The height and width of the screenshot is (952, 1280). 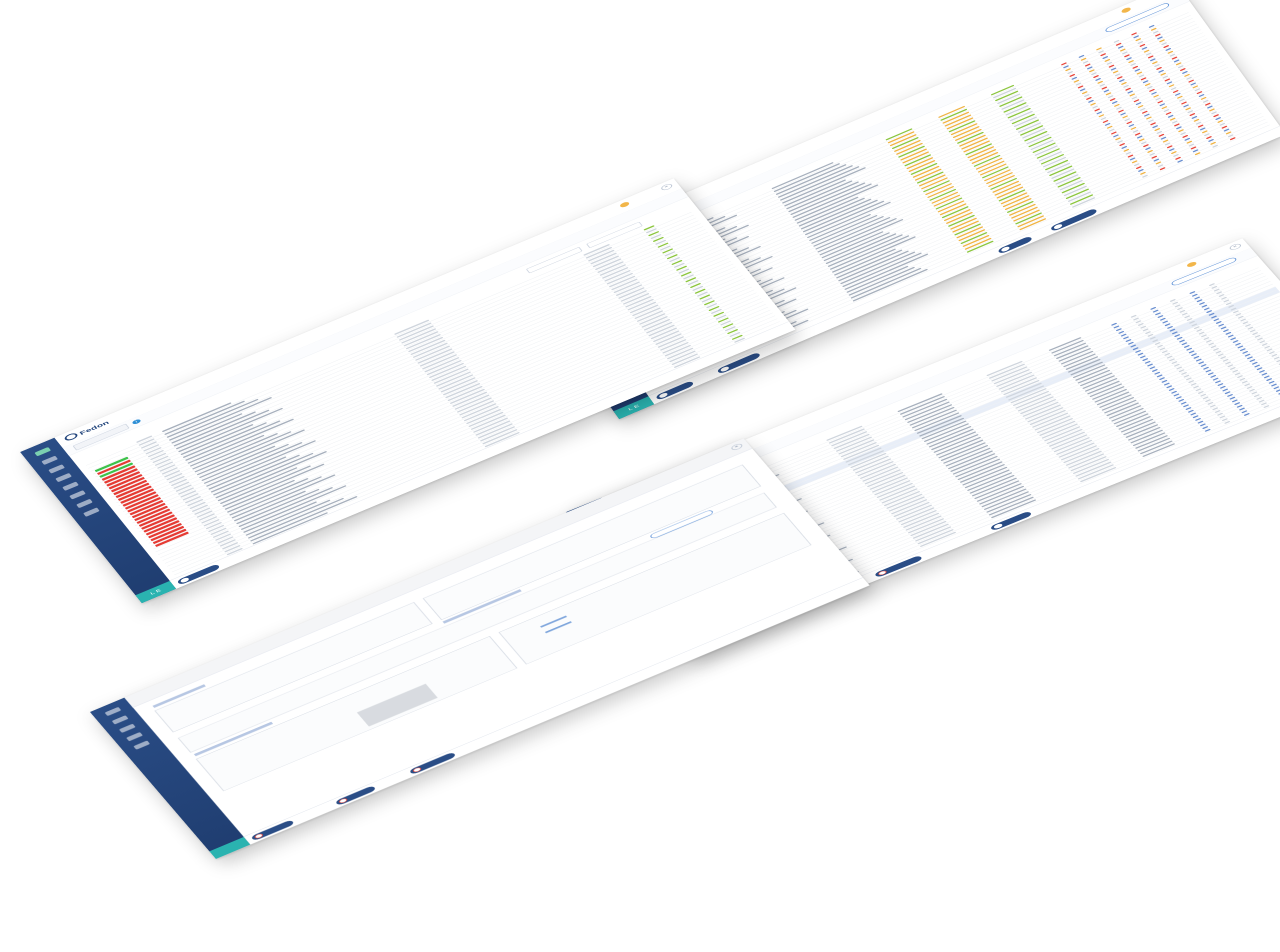 What do you see at coordinates (230, 847) in the screenshot?
I see `sidebar-footer` at bounding box center [230, 847].